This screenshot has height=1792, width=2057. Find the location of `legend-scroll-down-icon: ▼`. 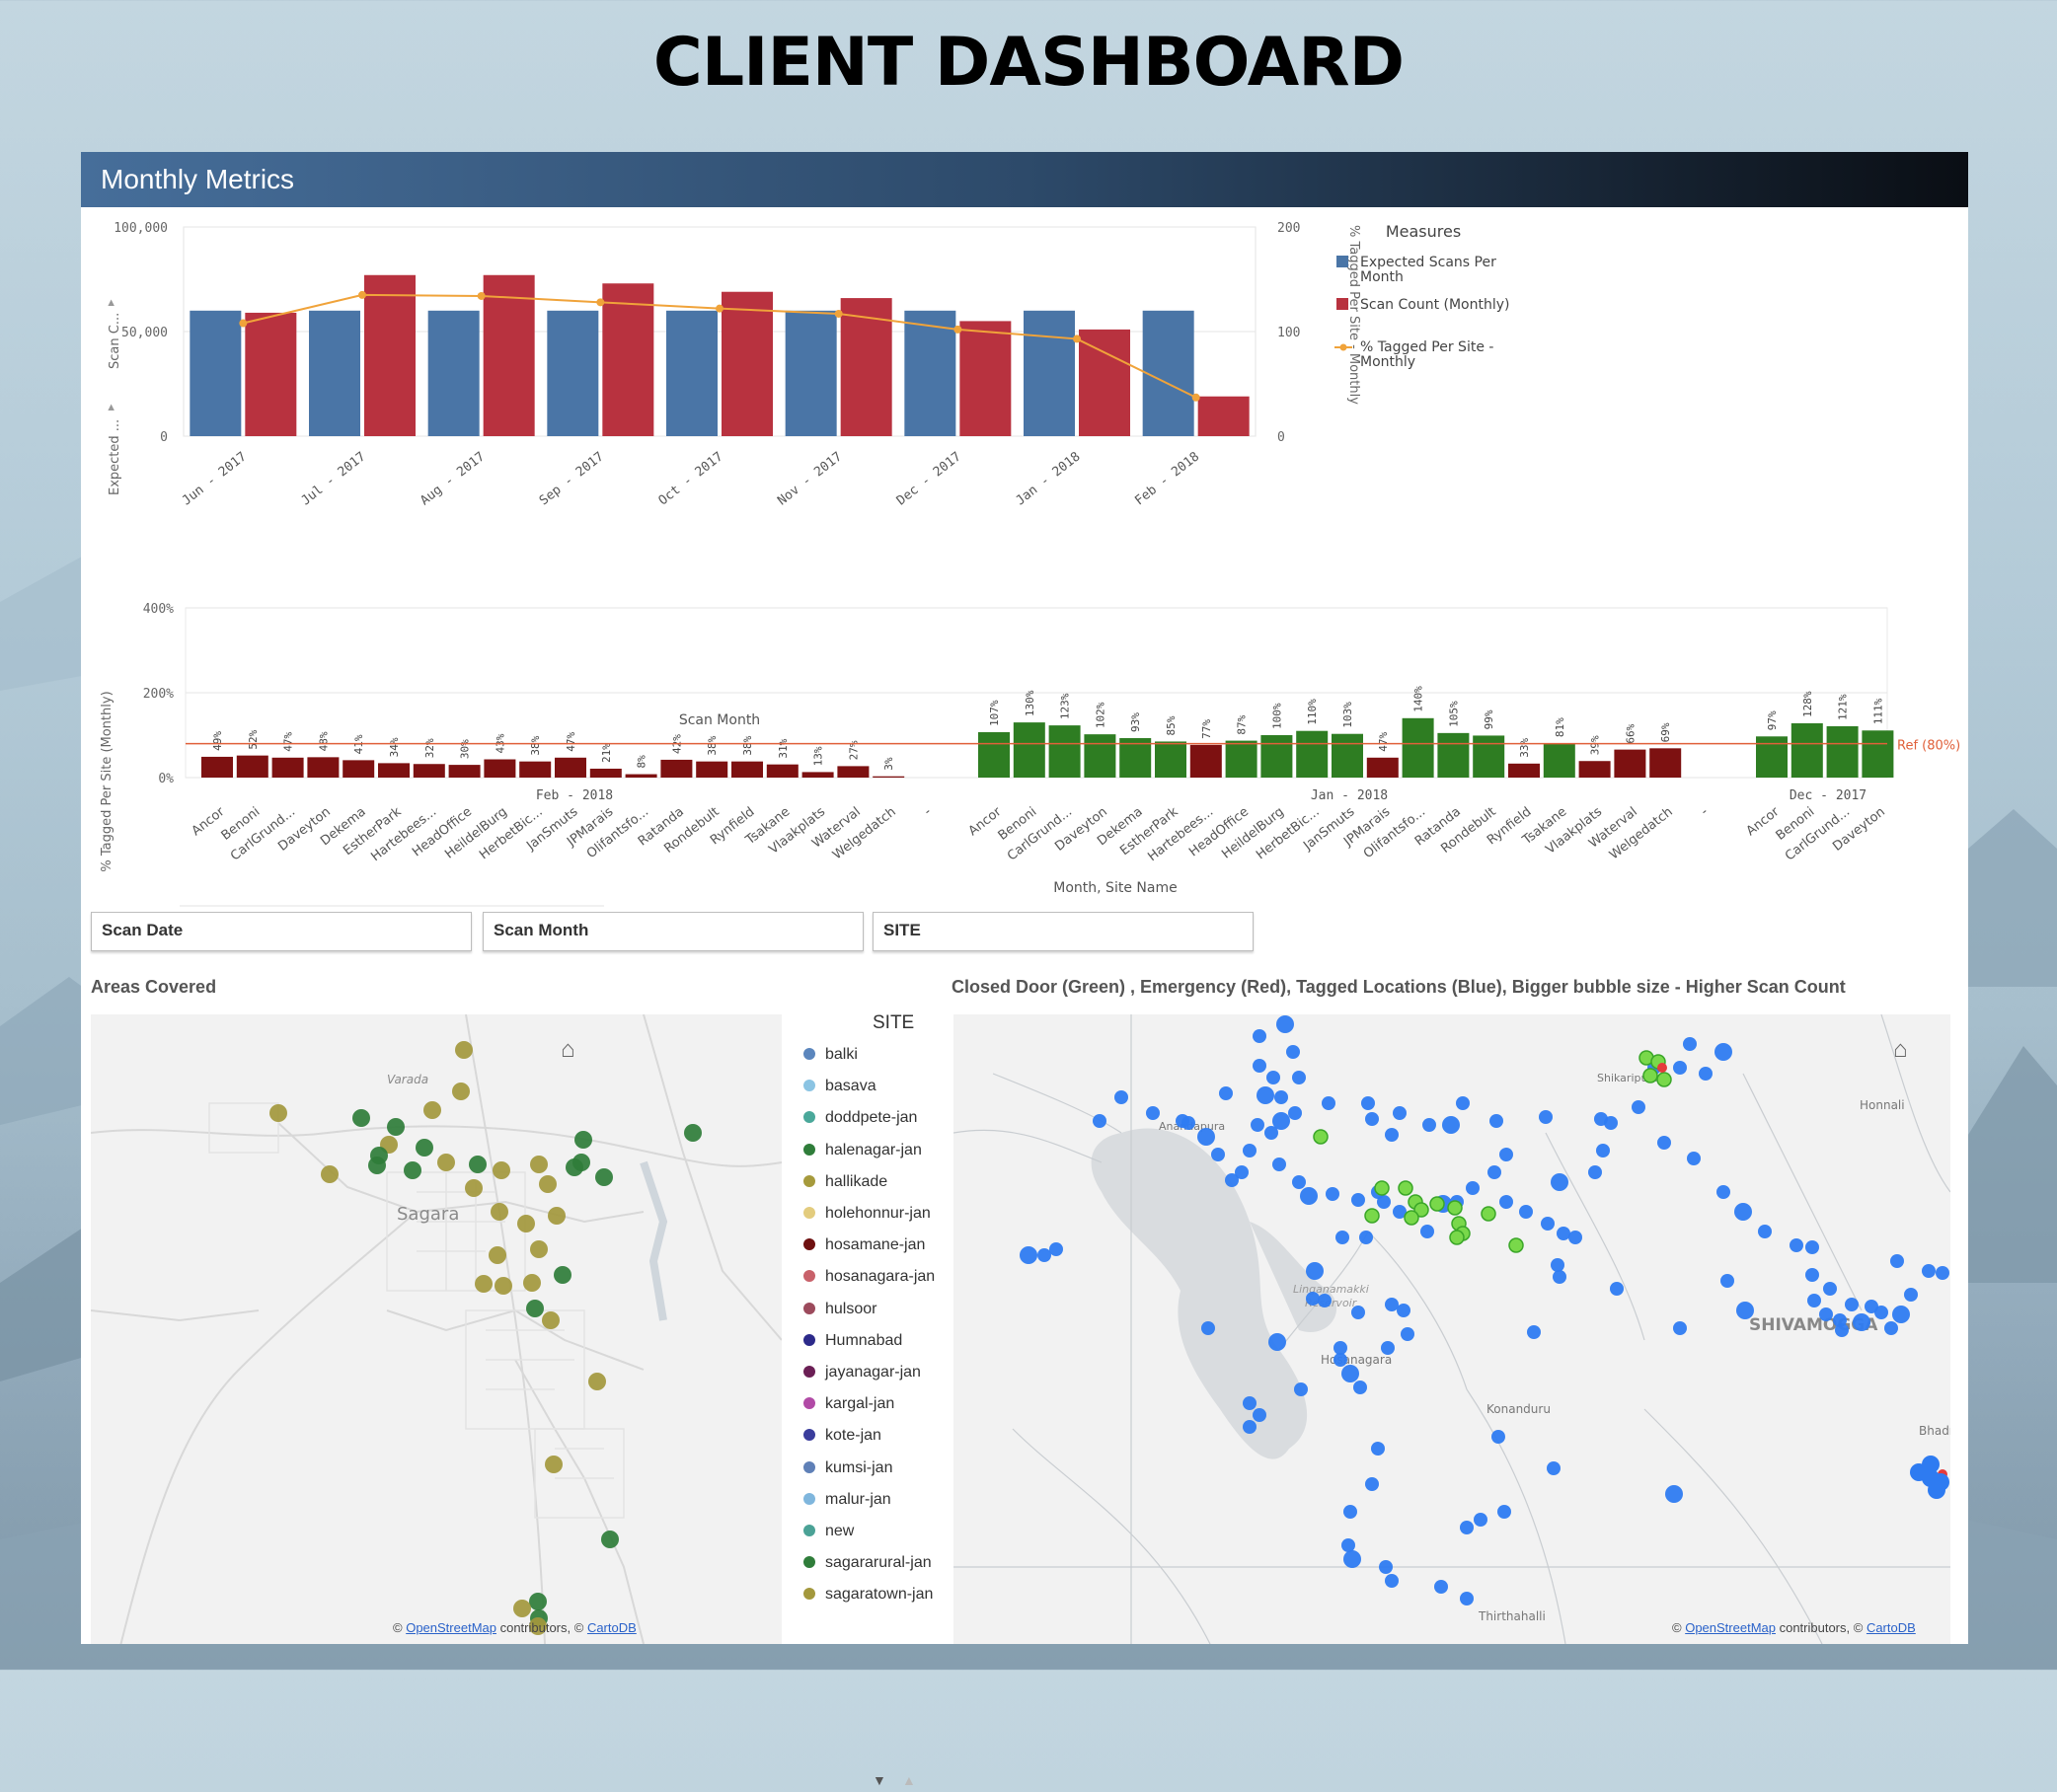

legend-scroll-down-icon: ▼ is located at coordinates (879, 1780).